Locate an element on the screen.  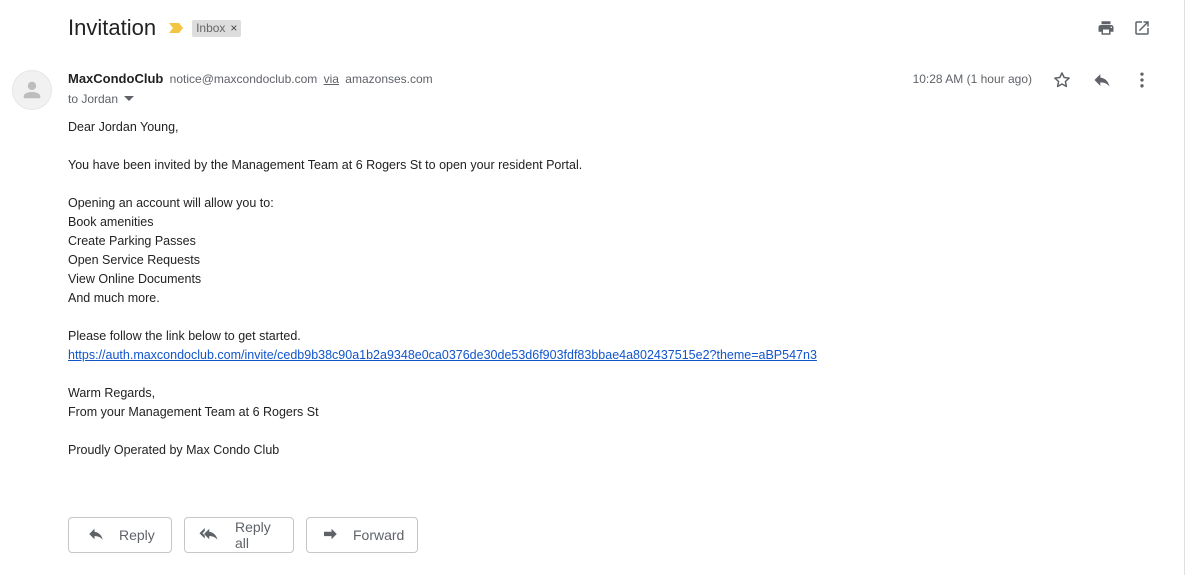
importance-marker-icon is located at coordinates (176, 28).